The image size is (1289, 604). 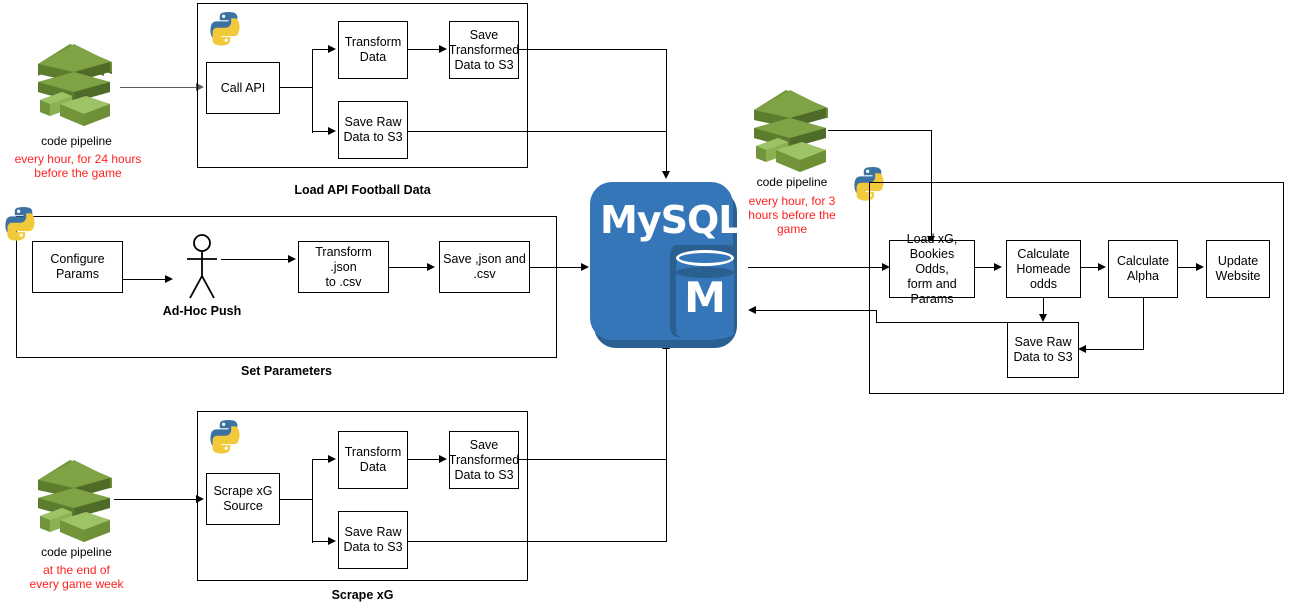 I want to click on edge-configure-to-adhoc, so click(x=146, y=280).